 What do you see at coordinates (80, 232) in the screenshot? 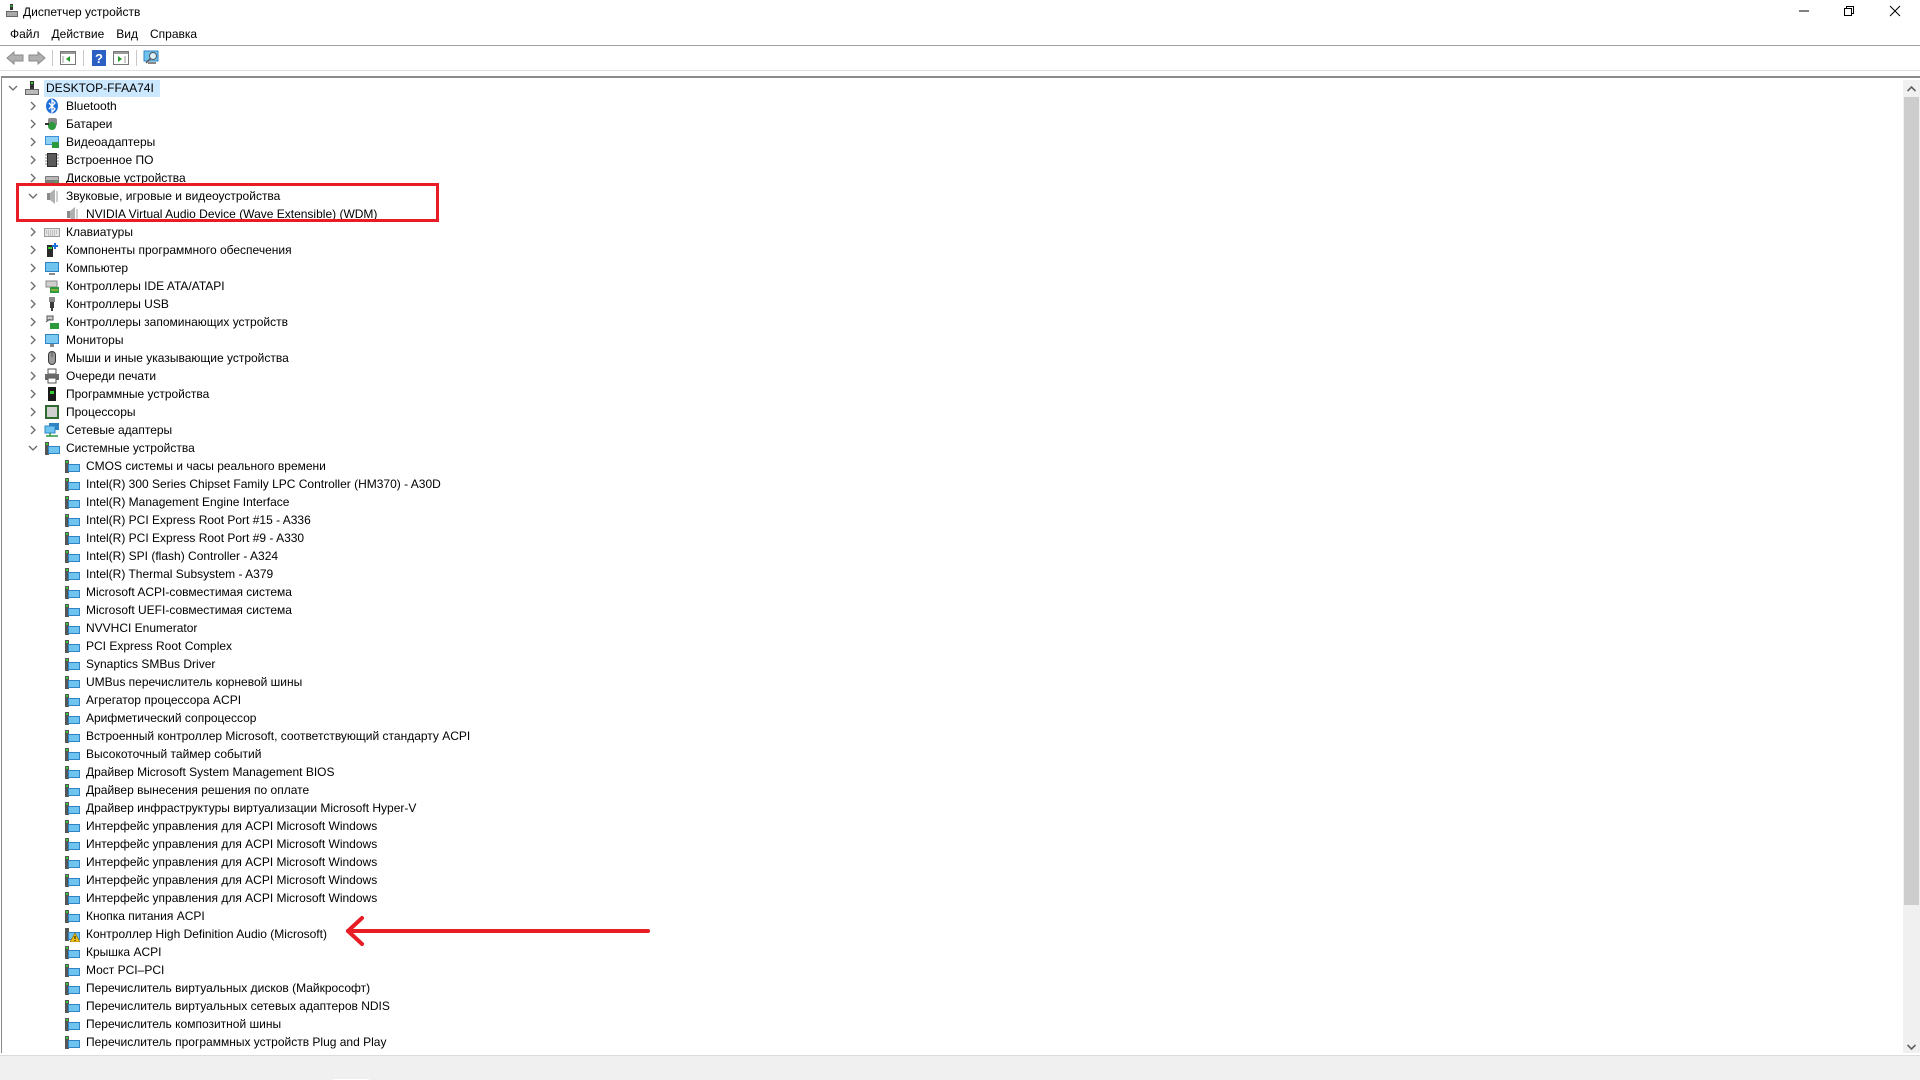
I see `tree-category: Клавиатуры` at bounding box center [80, 232].